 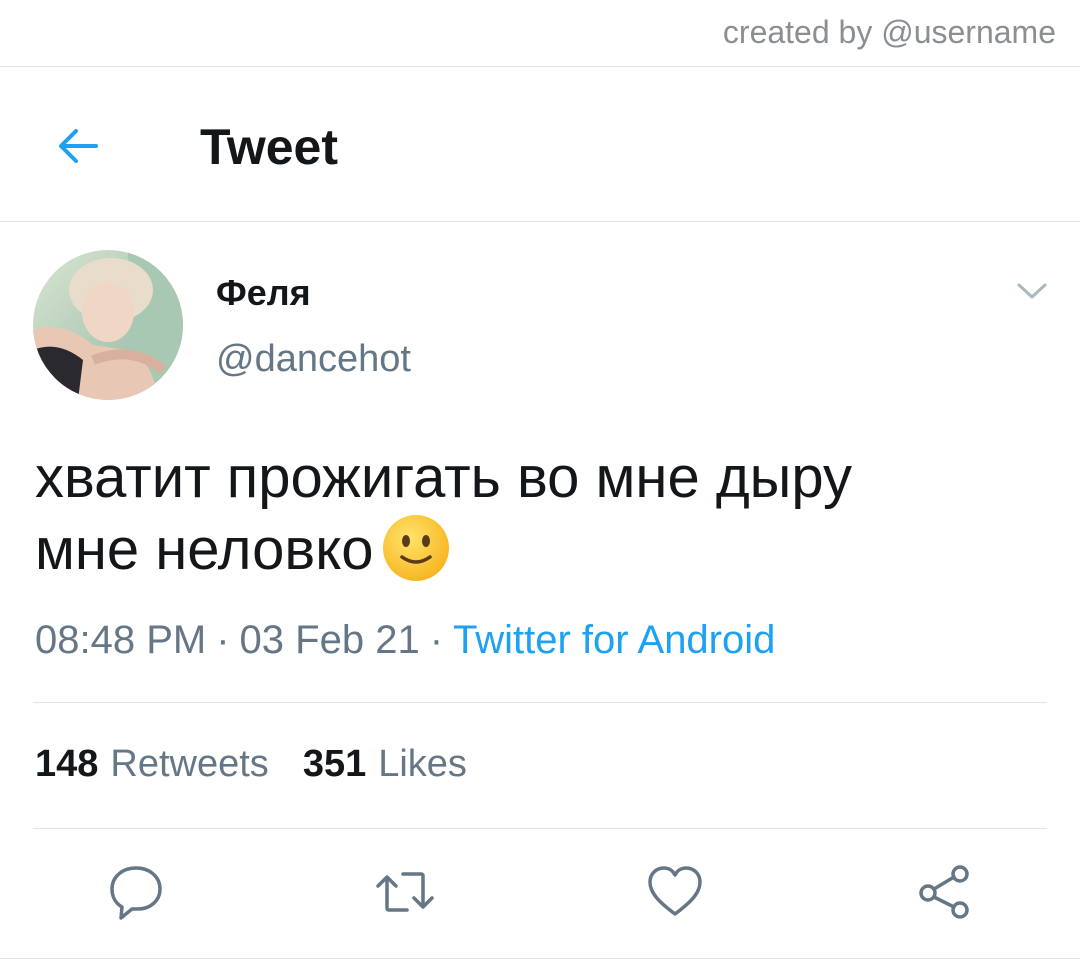 I want to click on top-divider, so click(x=540, y=66).